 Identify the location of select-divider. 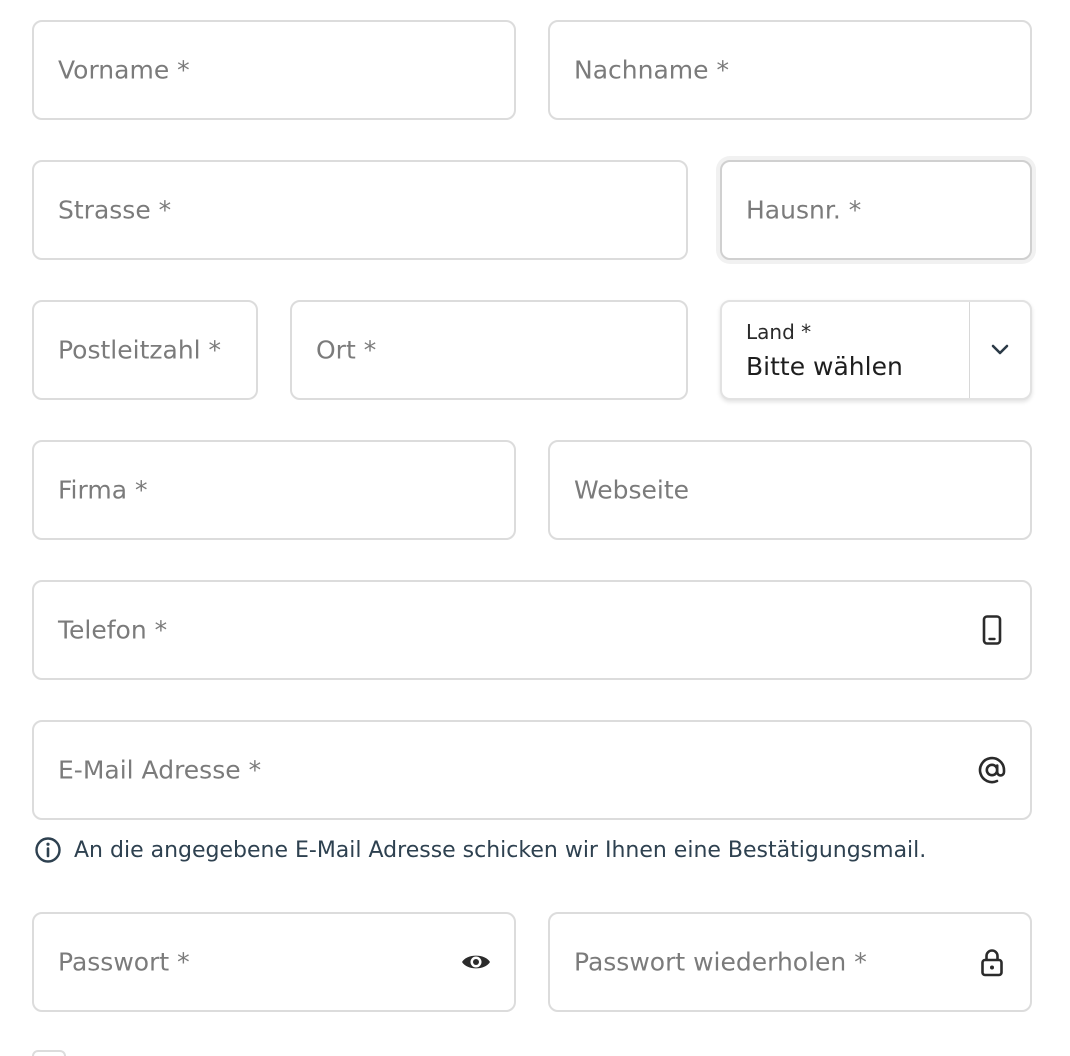
(969, 350).